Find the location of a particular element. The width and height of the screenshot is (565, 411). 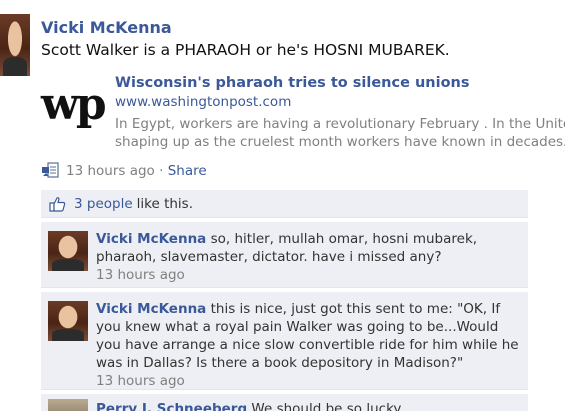

share-link-icon is located at coordinates (50, 170).